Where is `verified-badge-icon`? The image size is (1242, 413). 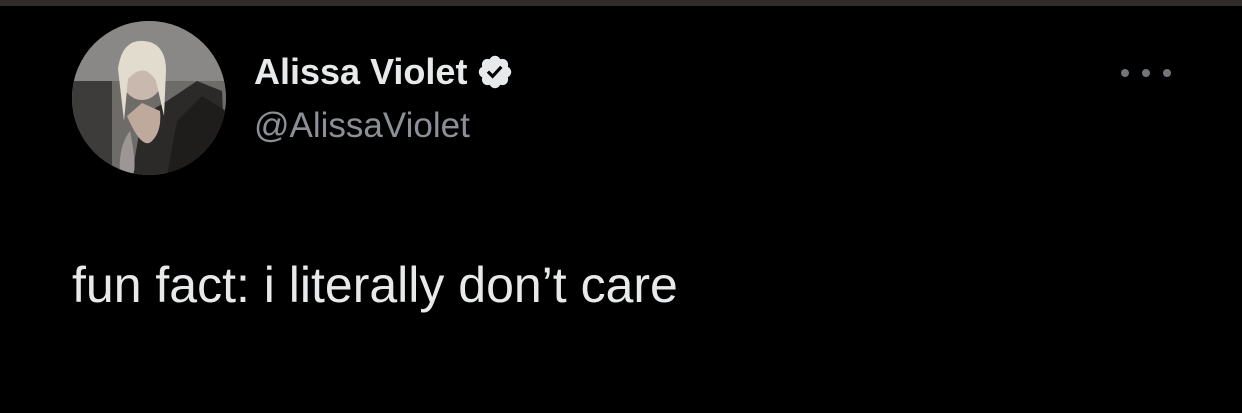
verified-badge-icon is located at coordinates (495, 72).